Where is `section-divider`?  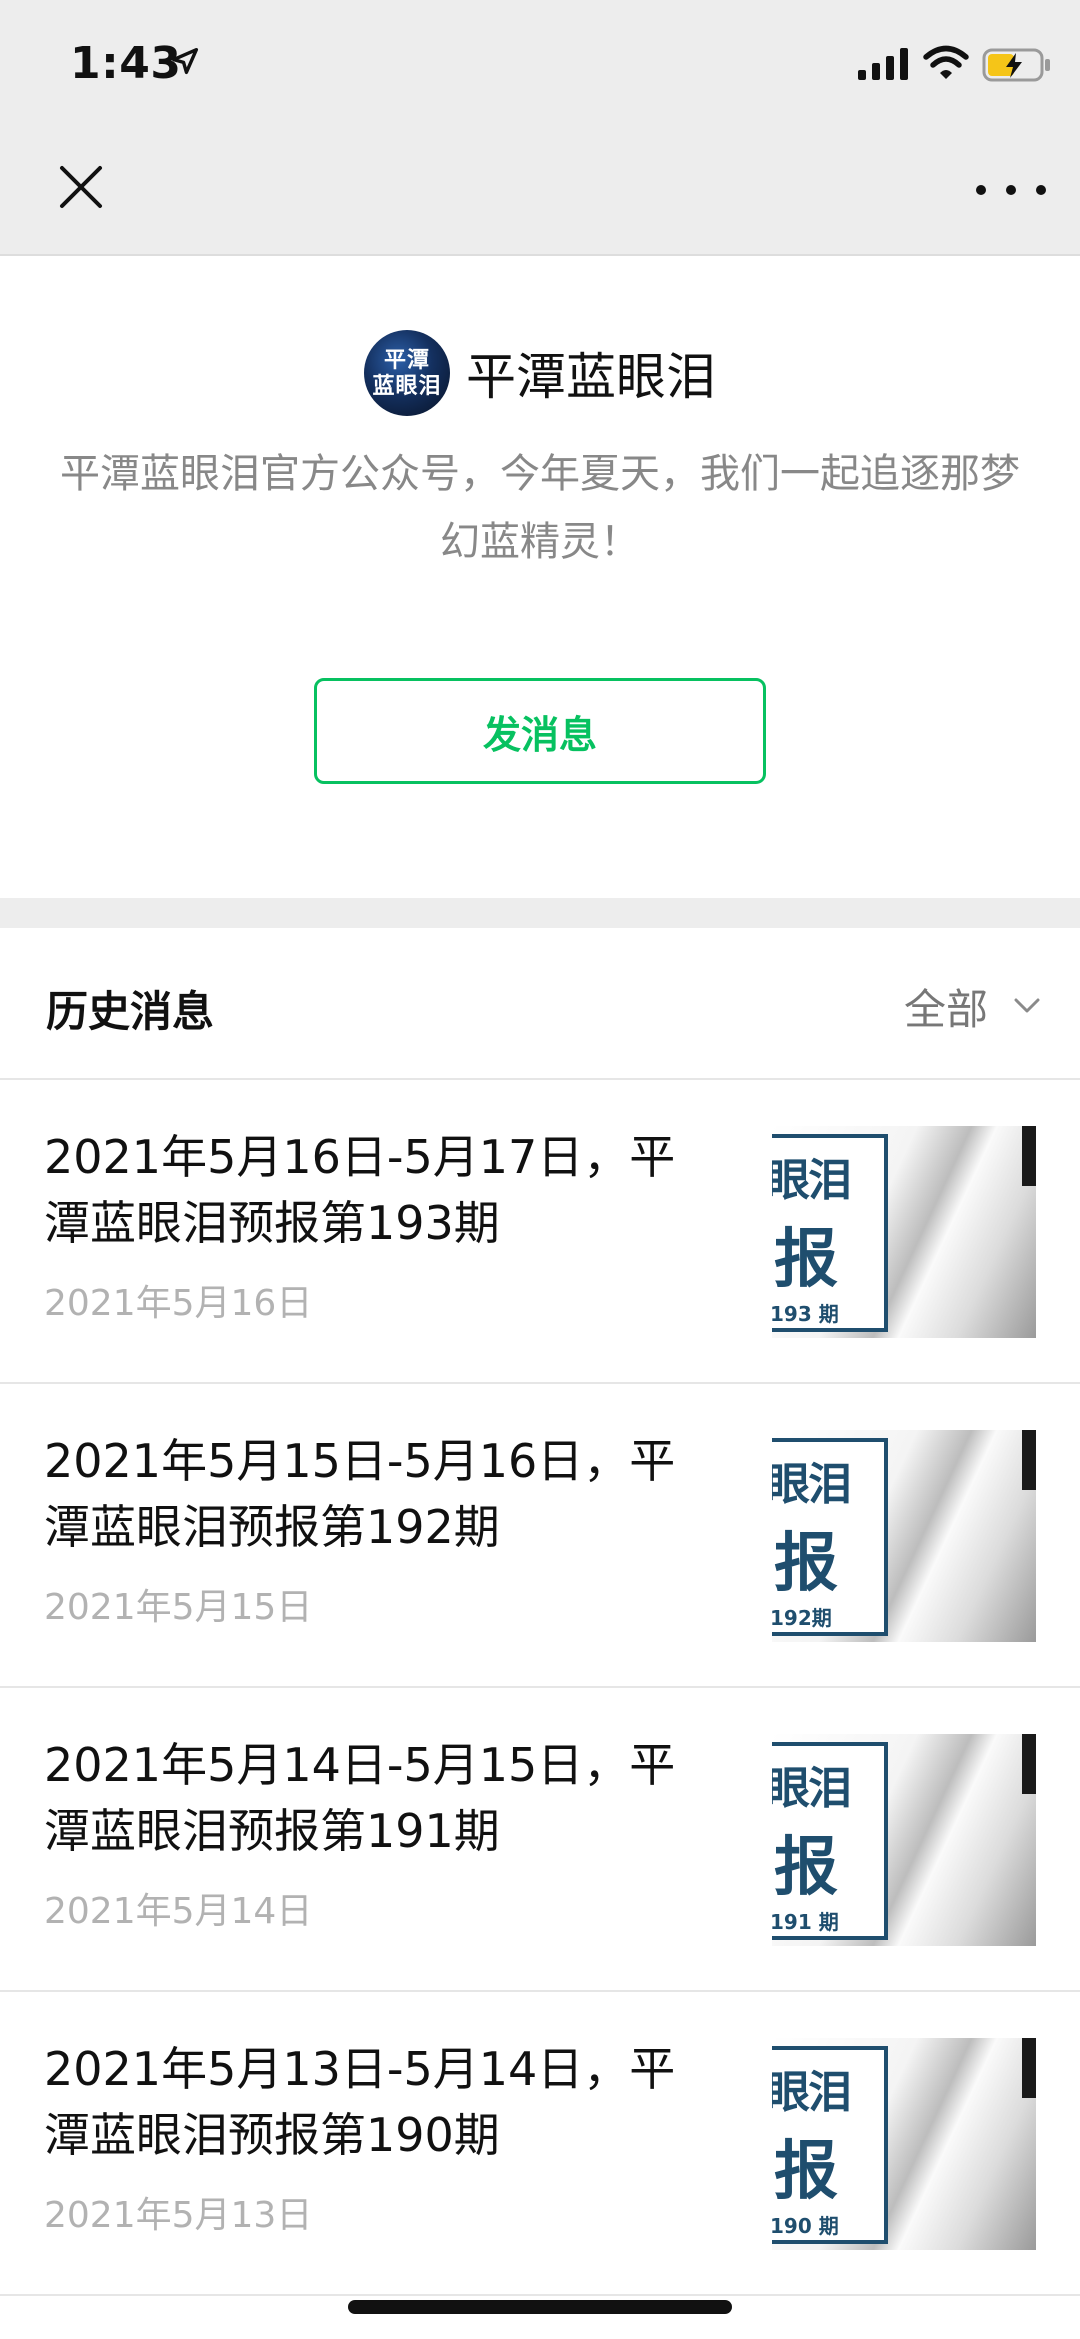
section-divider is located at coordinates (540, 913).